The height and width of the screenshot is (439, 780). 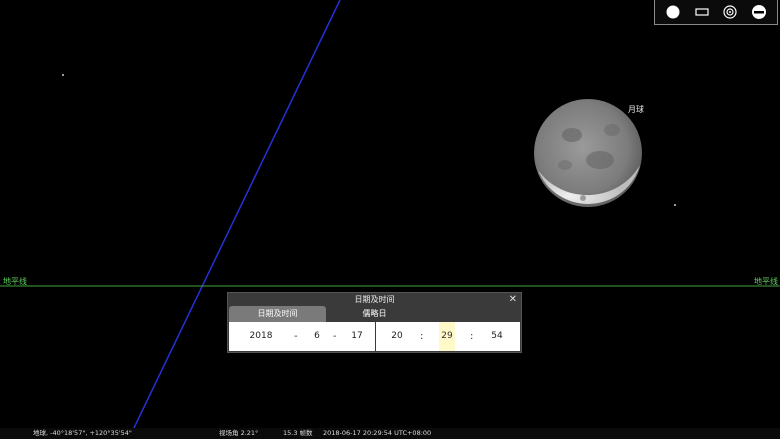 I want to click on minute-field: 29, so click(x=447, y=336).